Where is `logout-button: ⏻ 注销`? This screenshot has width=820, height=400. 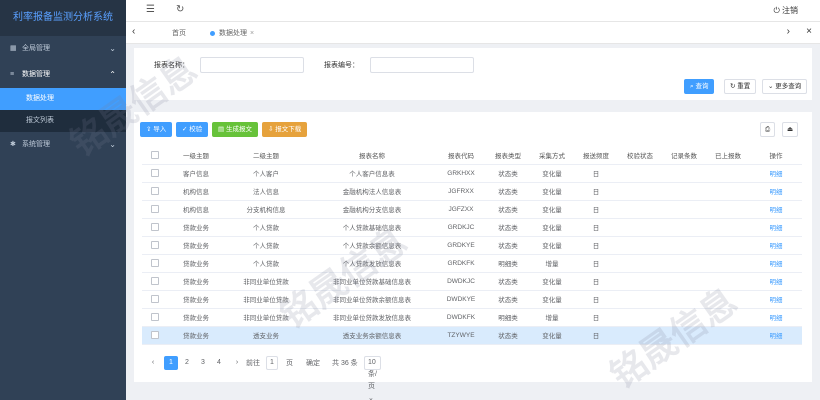
logout-button: ⏻ 注销 is located at coordinates (785, 10).